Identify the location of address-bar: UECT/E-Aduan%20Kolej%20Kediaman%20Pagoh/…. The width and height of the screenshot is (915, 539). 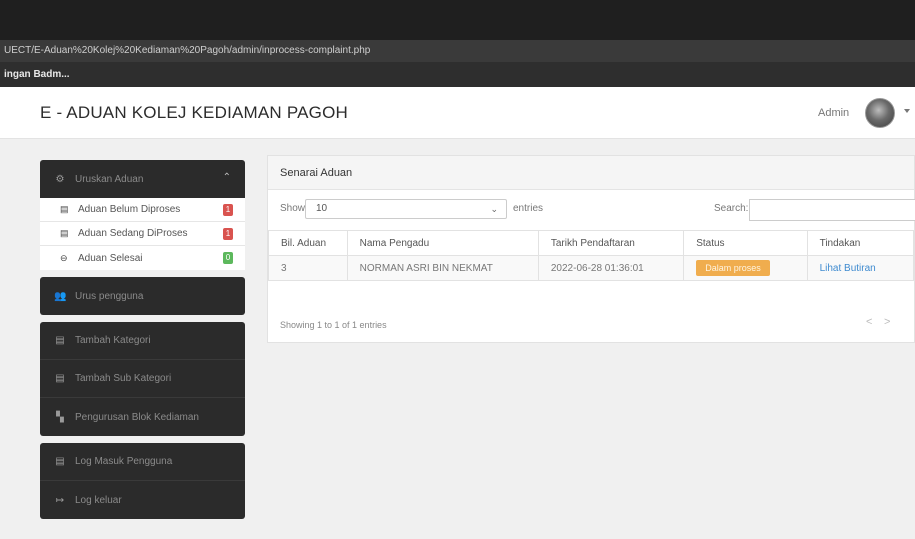
(457, 51).